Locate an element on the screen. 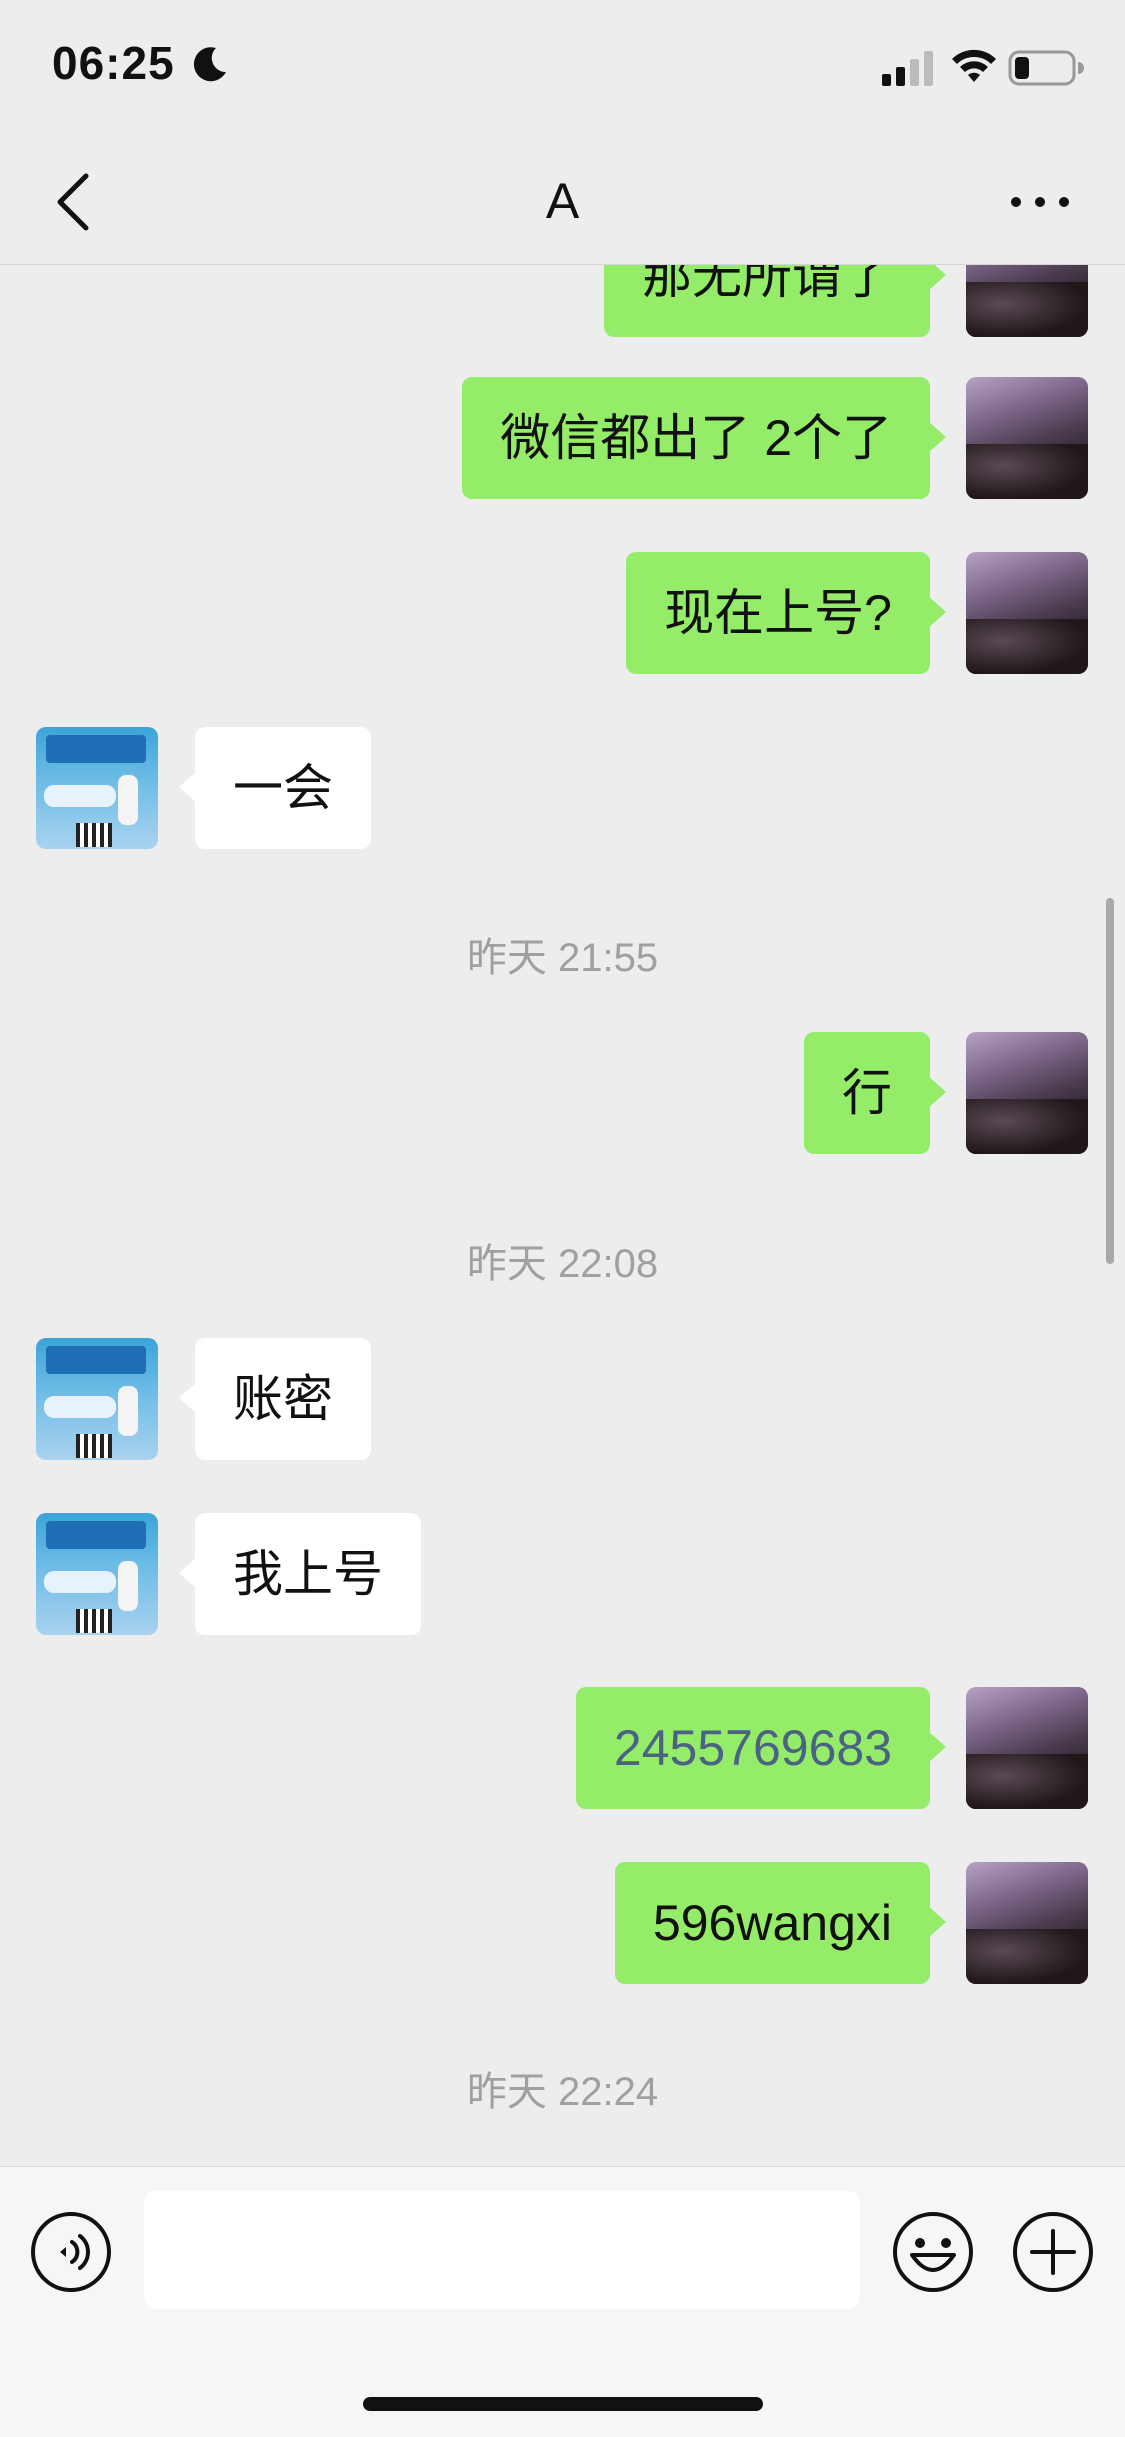 Image resolution: width=1125 pixels, height=2437 pixels. received-message-bubble: 一会 is located at coordinates (275, 788).